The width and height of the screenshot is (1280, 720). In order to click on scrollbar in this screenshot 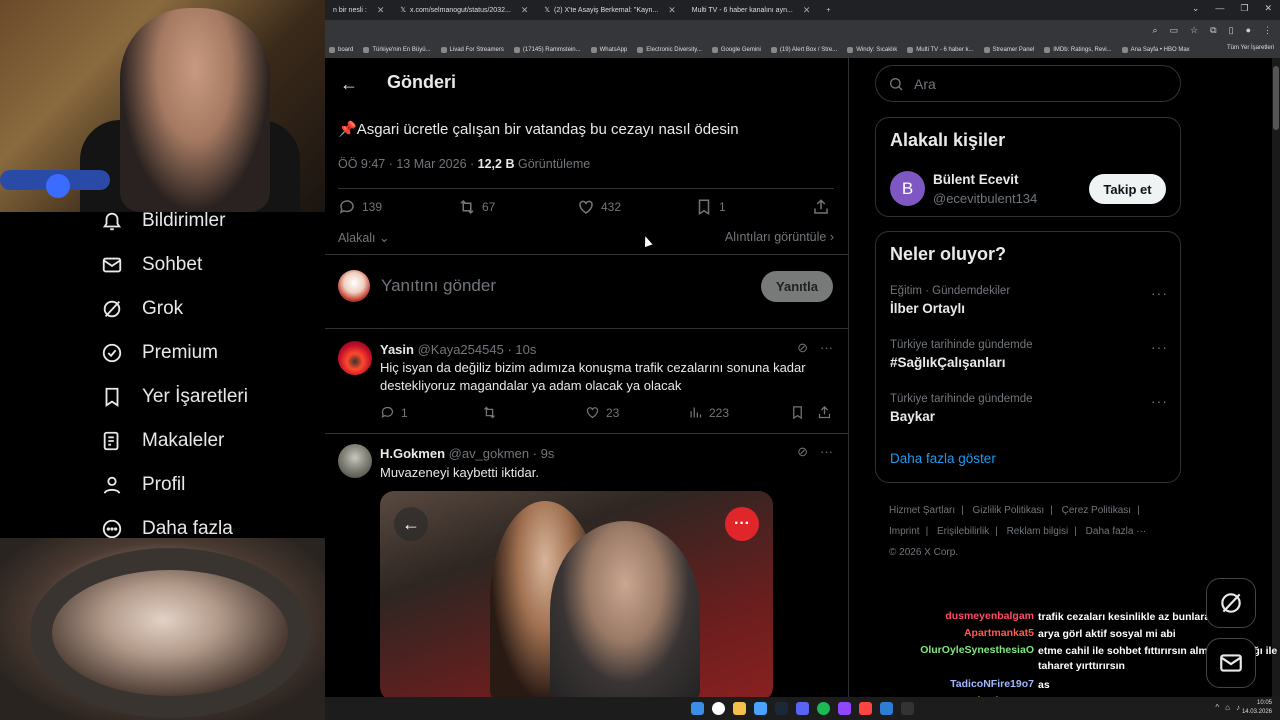, I will do `click(1276, 378)`.